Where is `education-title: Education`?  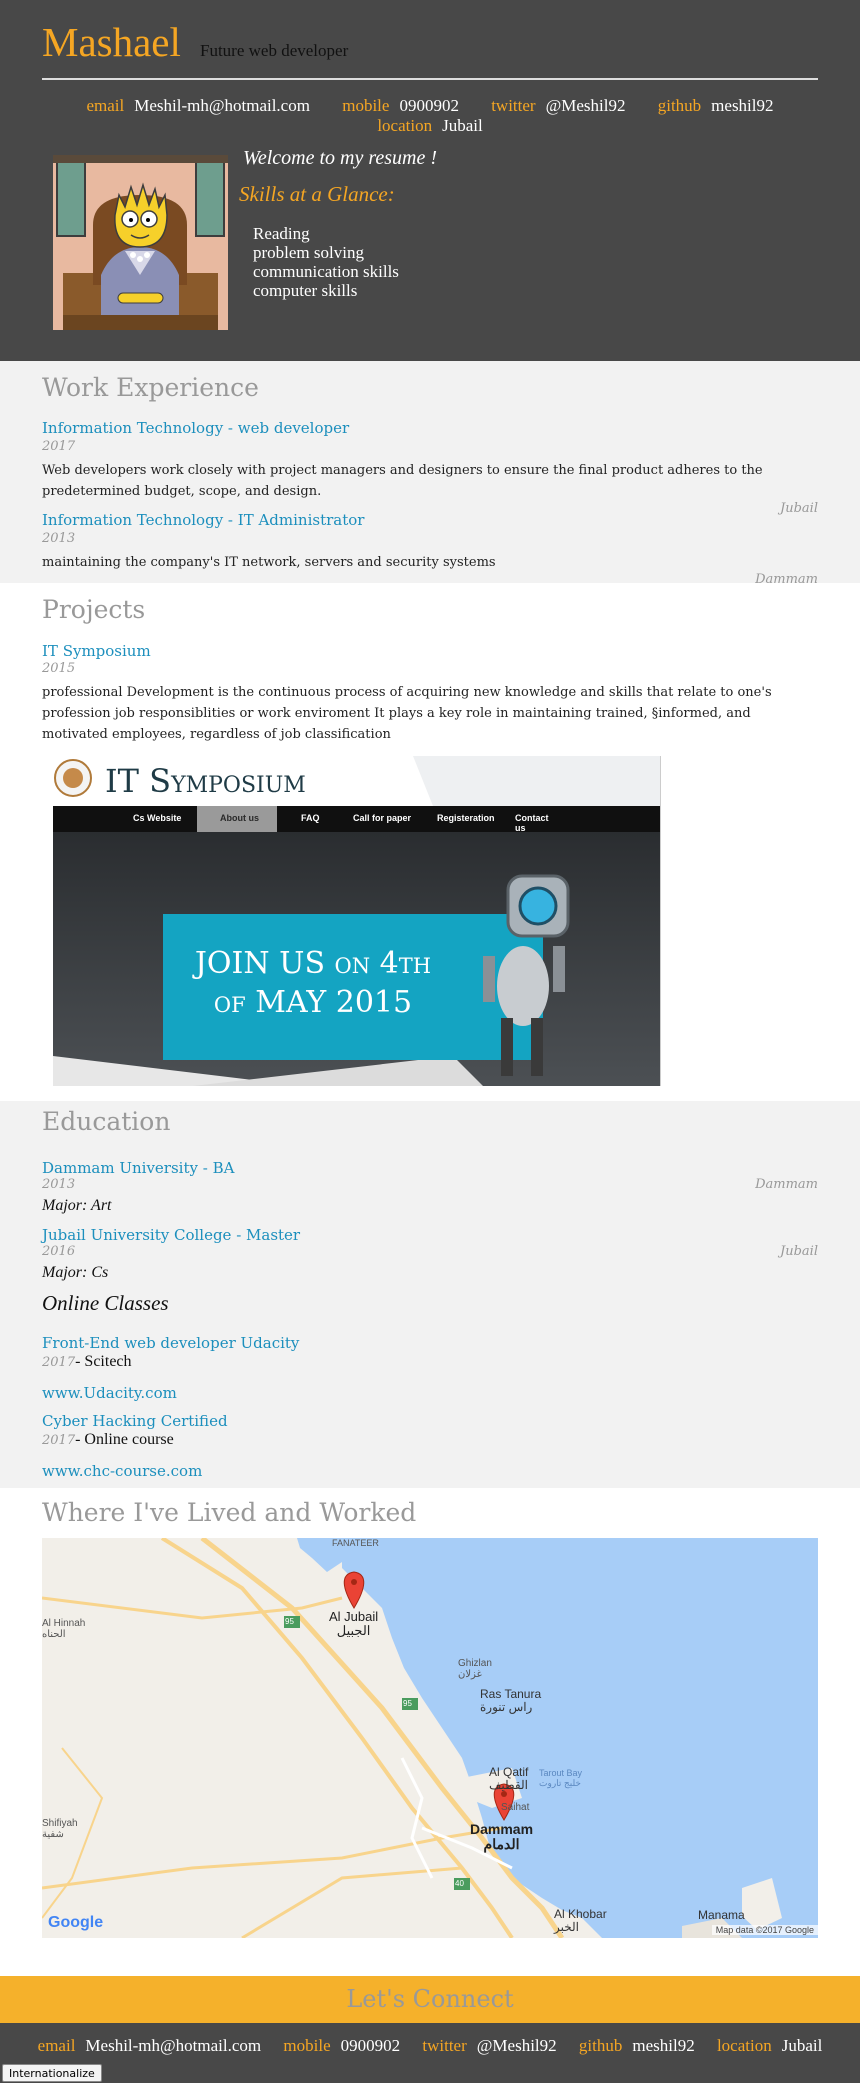
education-title: Education is located at coordinates (106, 1121).